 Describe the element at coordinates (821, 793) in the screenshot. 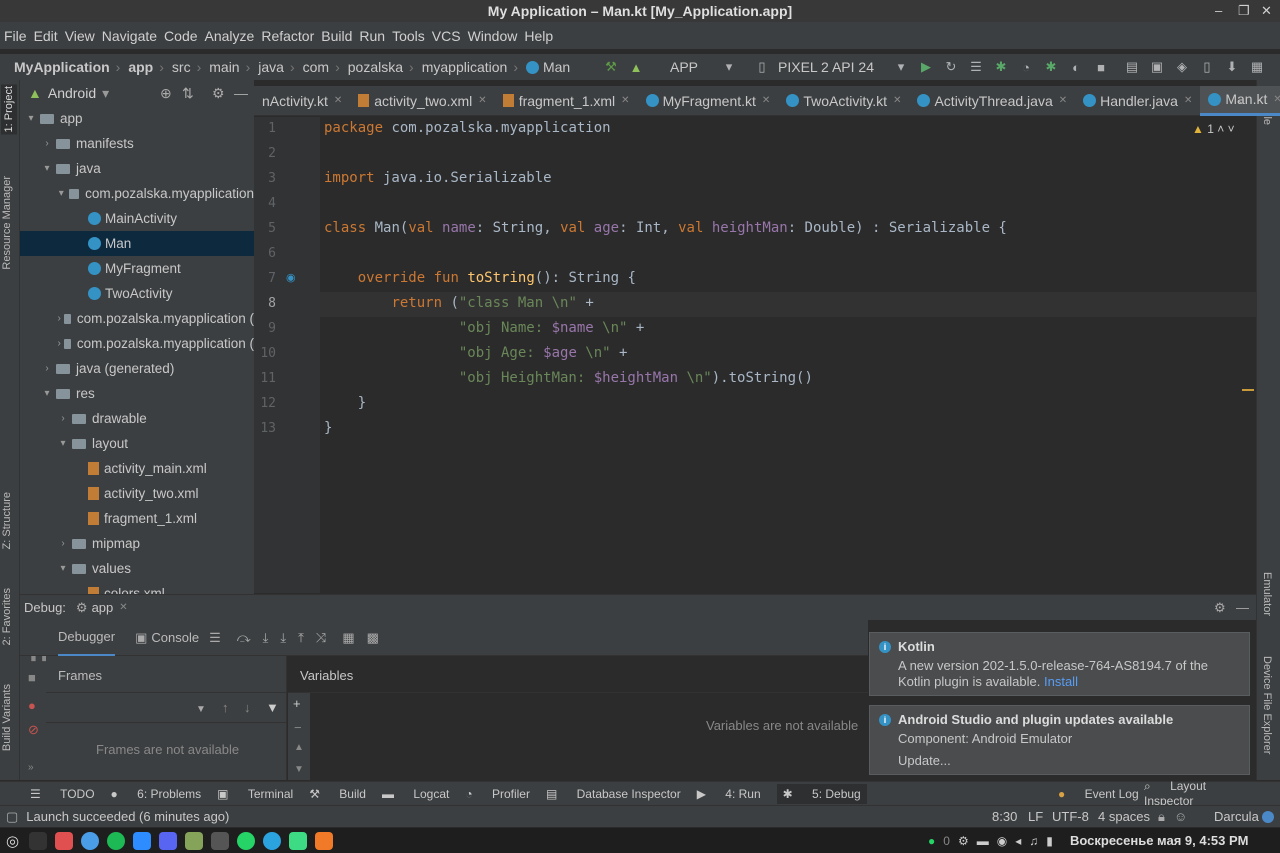

I see `tool-debug: ✱ 5: Debug` at that location.